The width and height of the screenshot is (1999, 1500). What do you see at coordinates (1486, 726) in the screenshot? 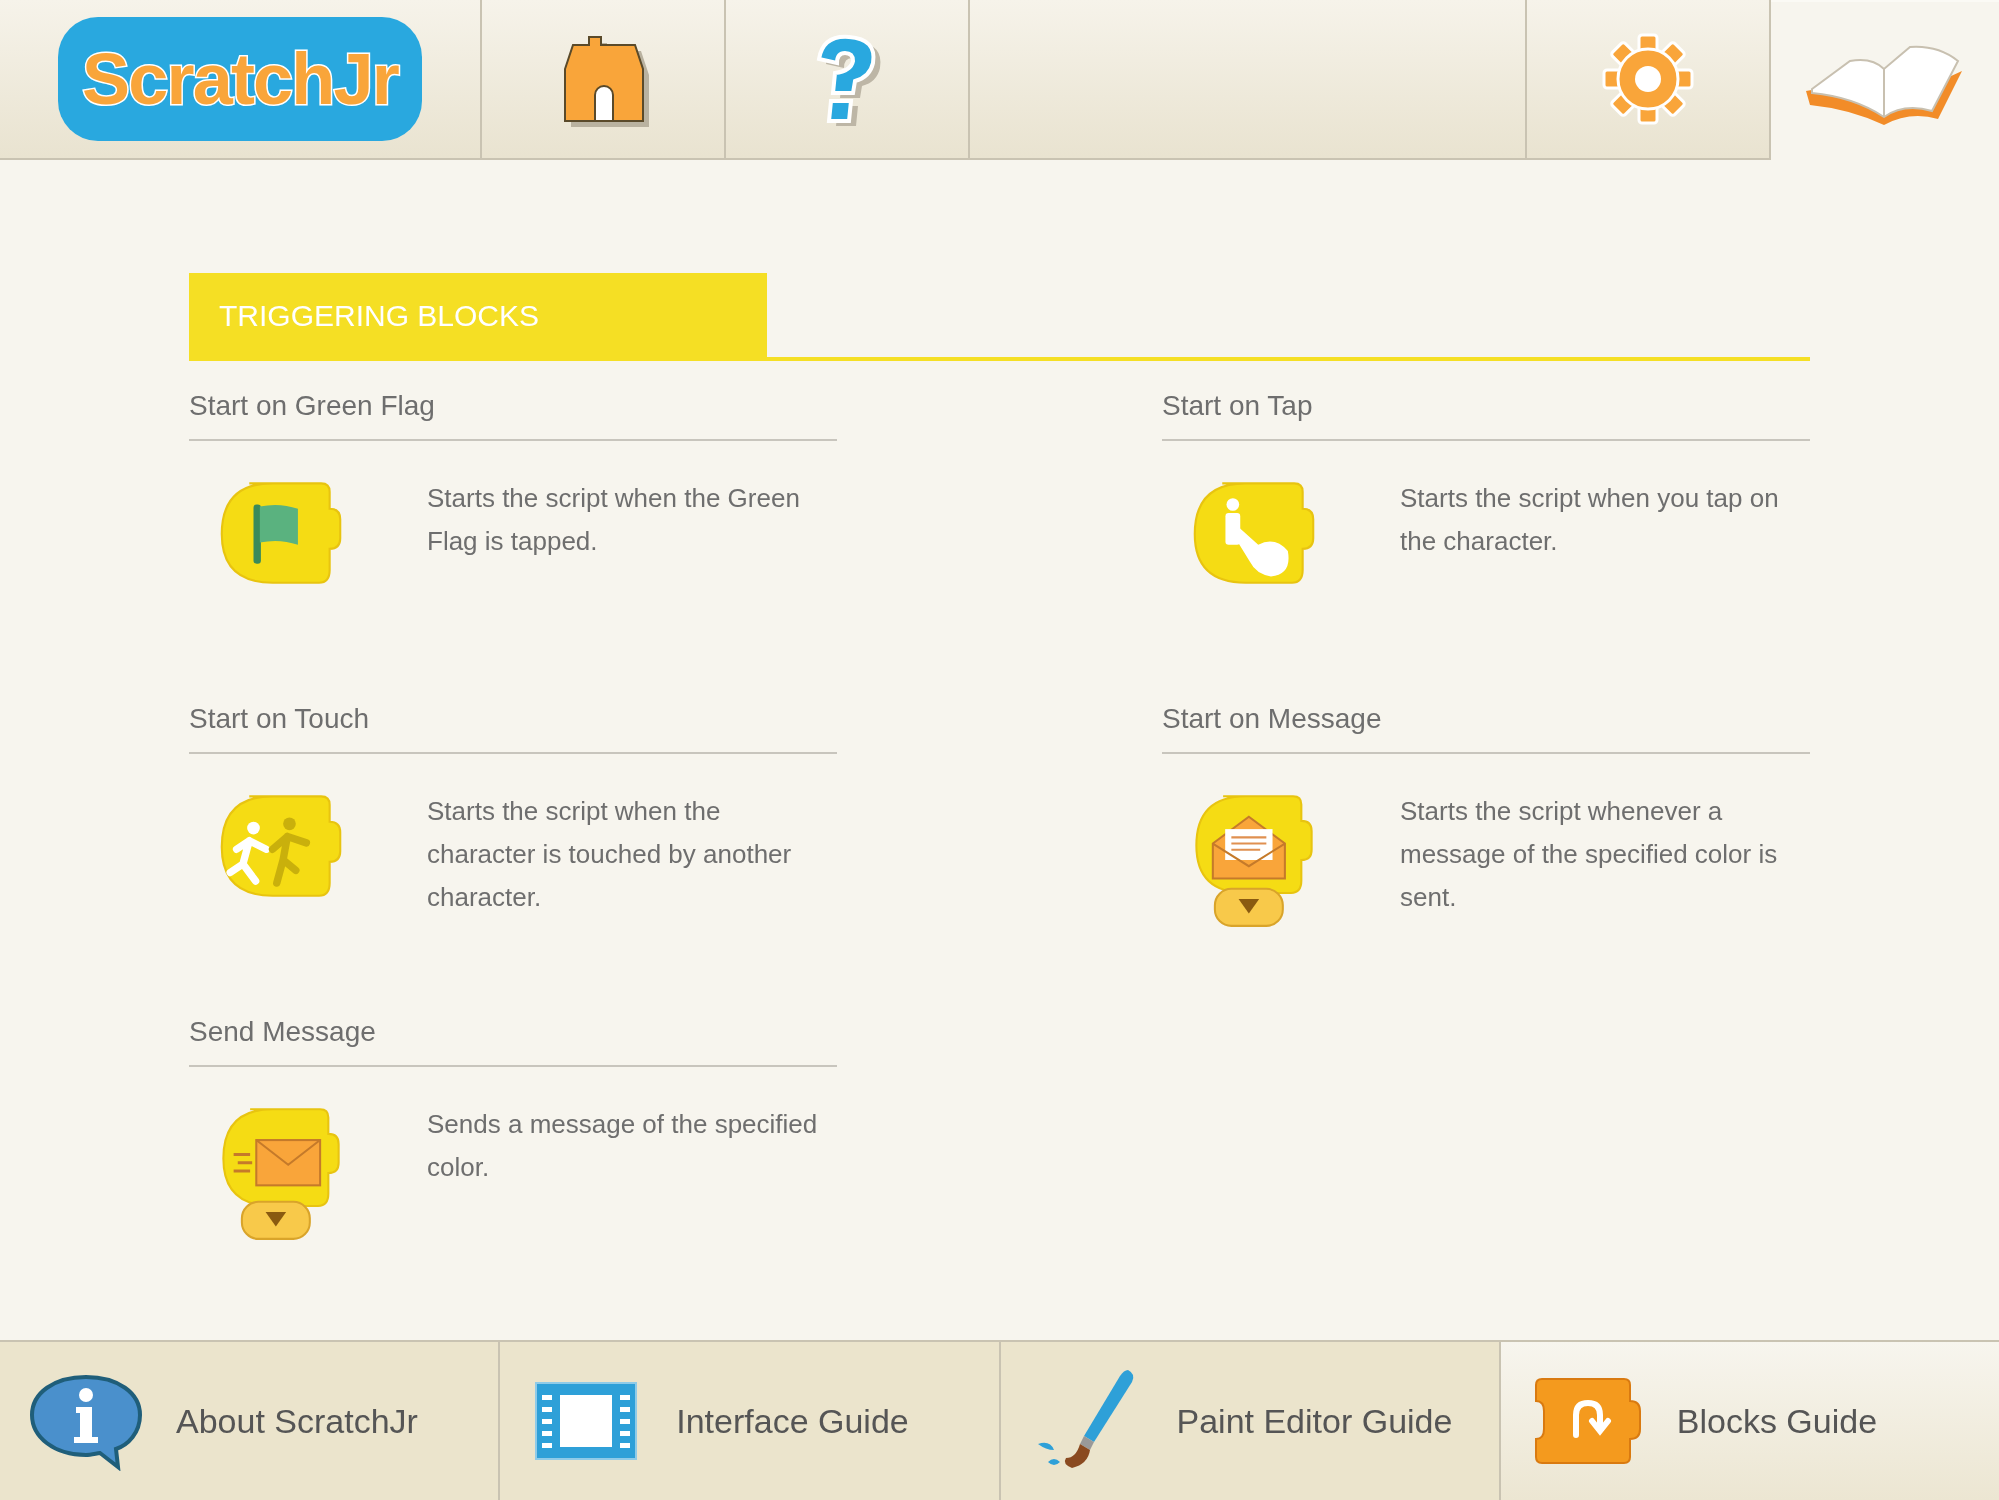
I see `block-name: Start on Message` at bounding box center [1486, 726].